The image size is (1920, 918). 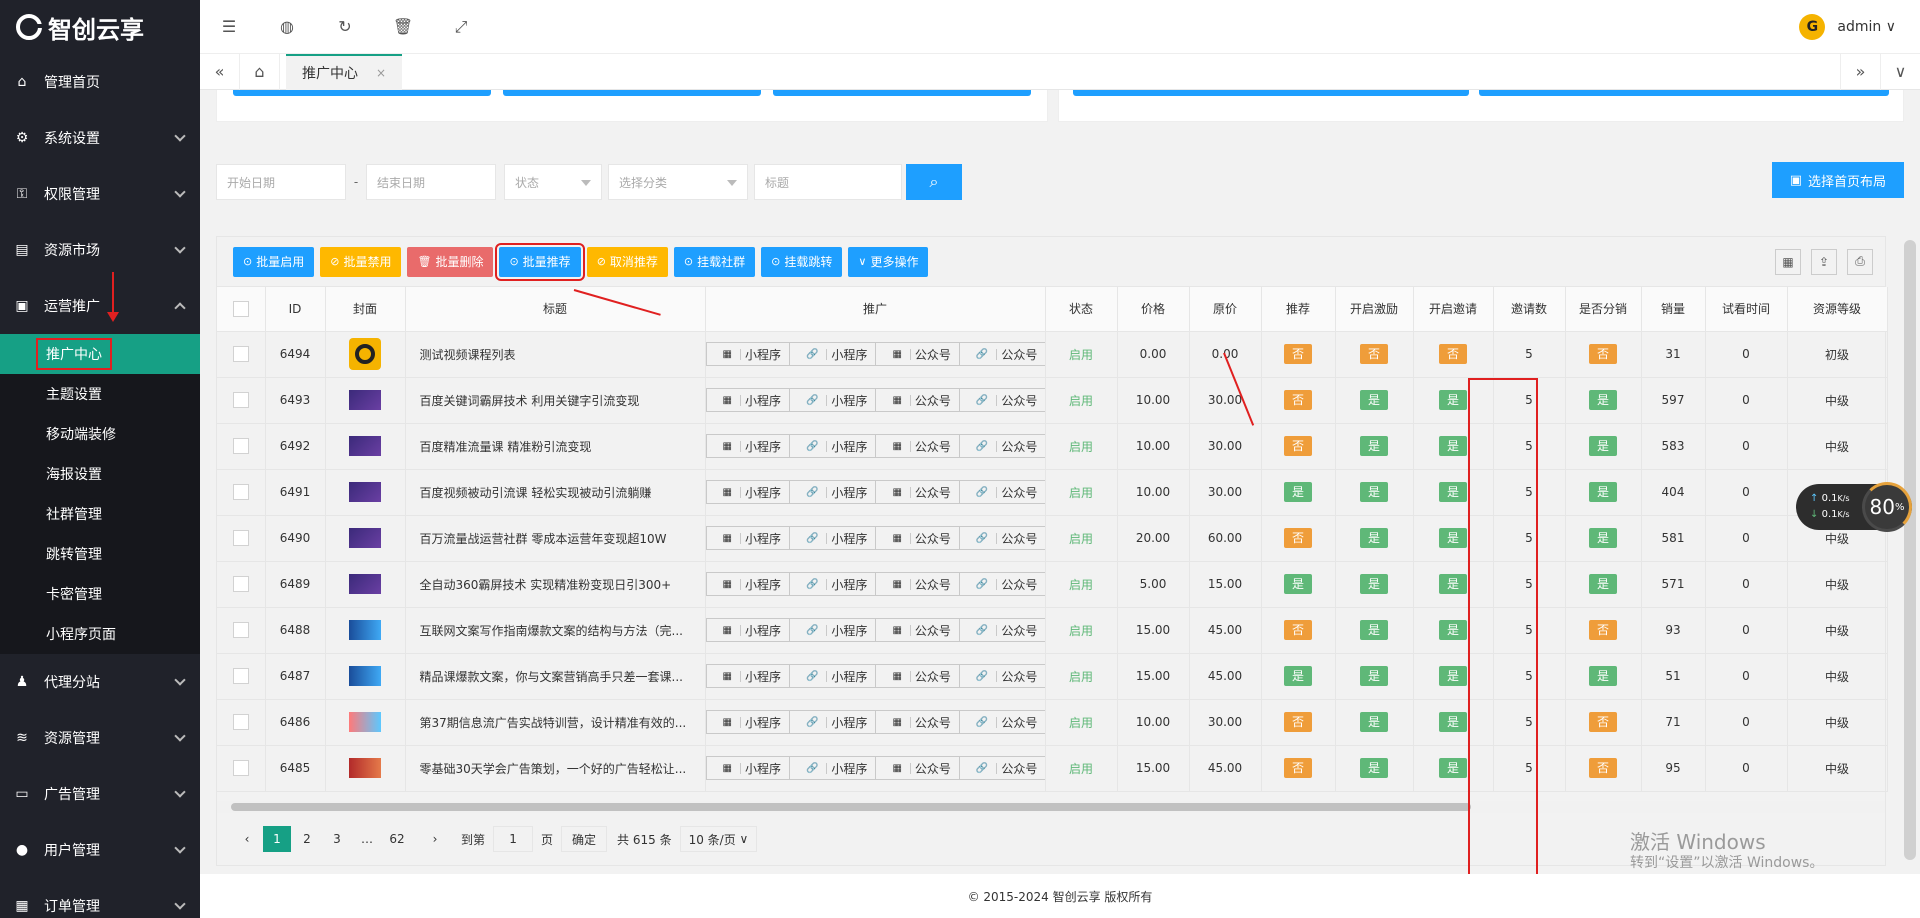 What do you see at coordinates (100, 434) in the screenshot?
I see `submenu-item-2: 移动端装修` at bounding box center [100, 434].